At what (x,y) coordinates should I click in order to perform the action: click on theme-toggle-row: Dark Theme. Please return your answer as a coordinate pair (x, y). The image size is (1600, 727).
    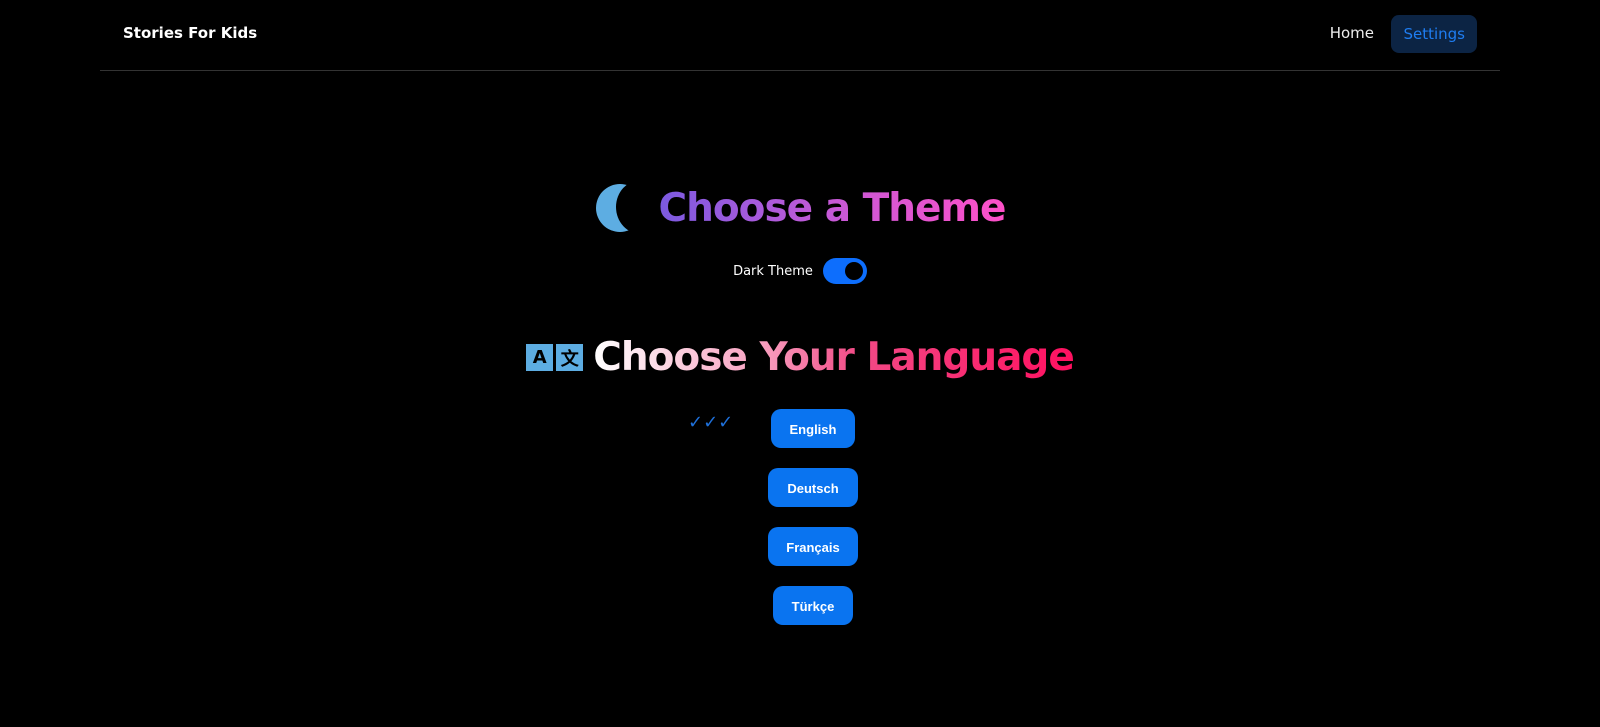
    Looking at the image, I should click on (800, 271).